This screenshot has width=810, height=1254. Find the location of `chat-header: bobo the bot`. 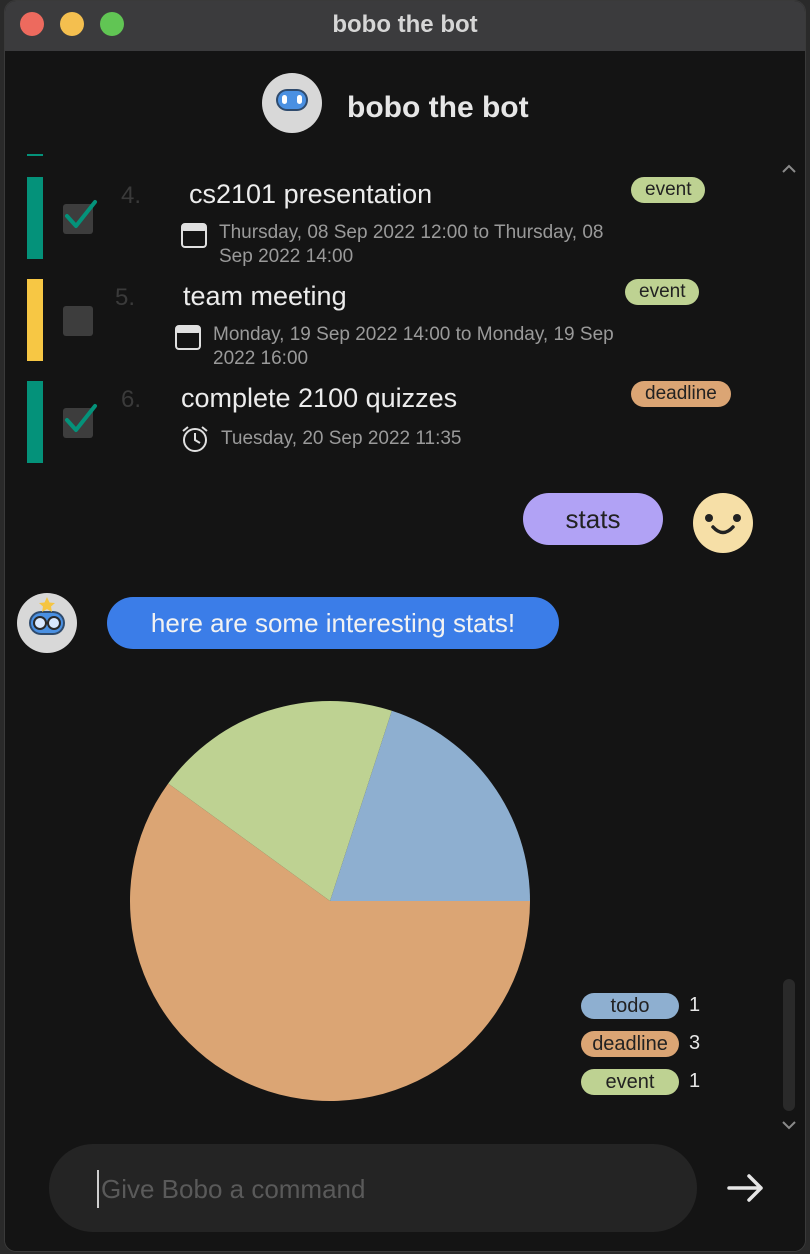

chat-header: bobo the bot is located at coordinates (405, 101).